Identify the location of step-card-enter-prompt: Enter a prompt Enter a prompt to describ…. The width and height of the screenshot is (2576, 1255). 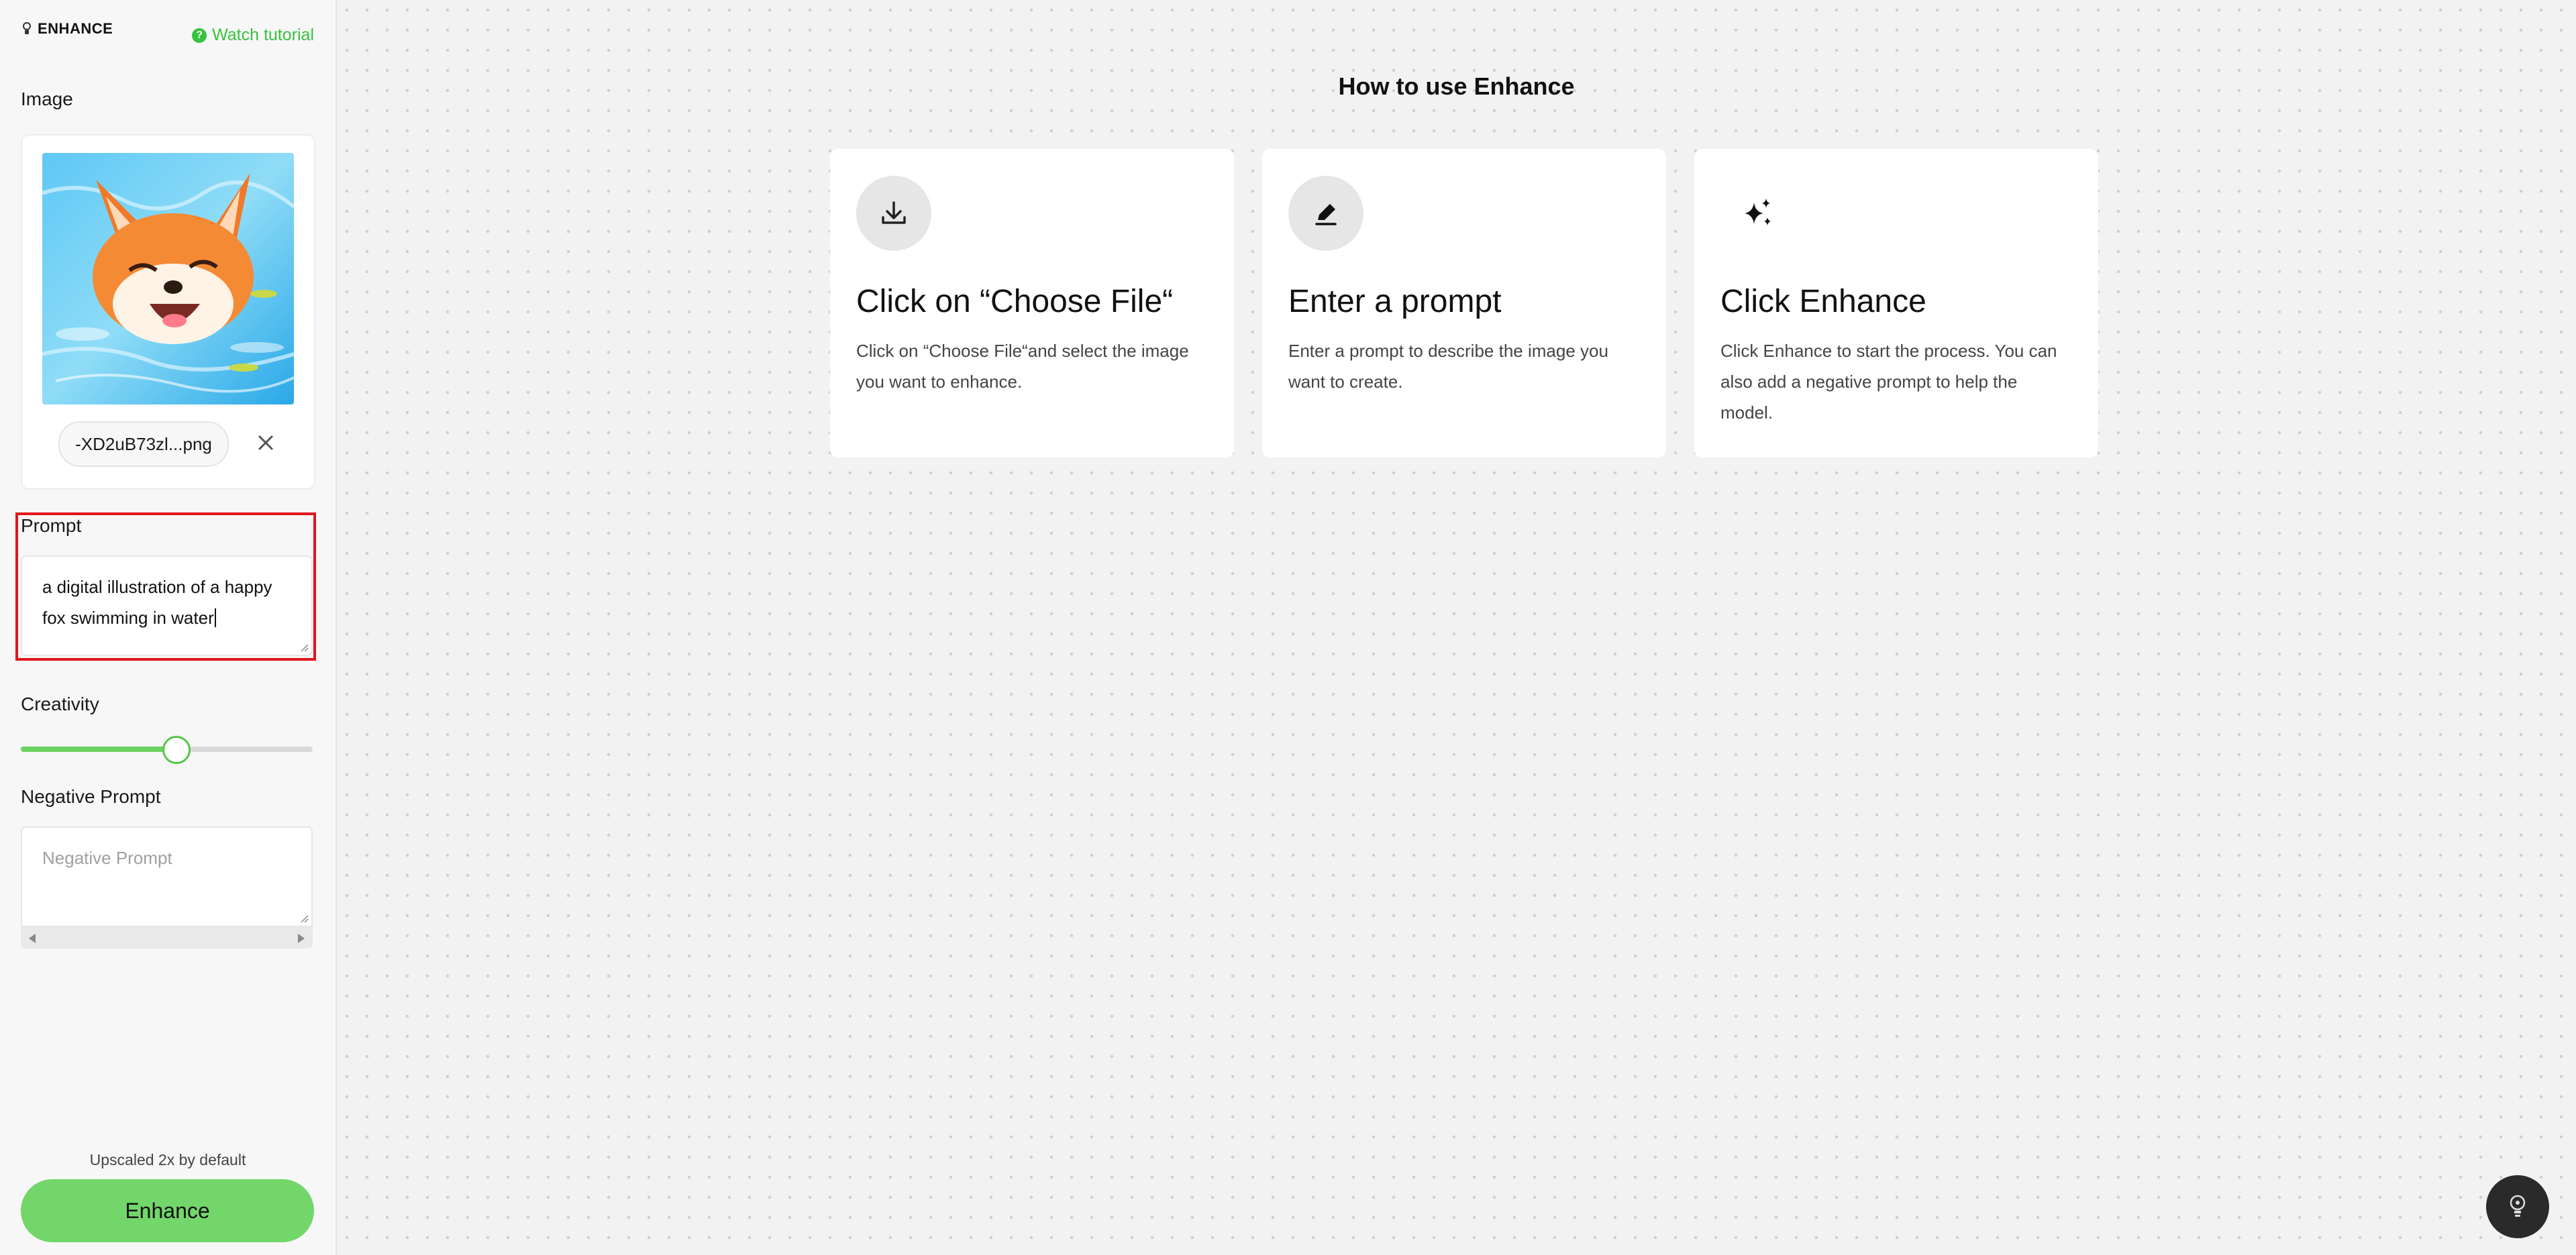
(1464, 303).